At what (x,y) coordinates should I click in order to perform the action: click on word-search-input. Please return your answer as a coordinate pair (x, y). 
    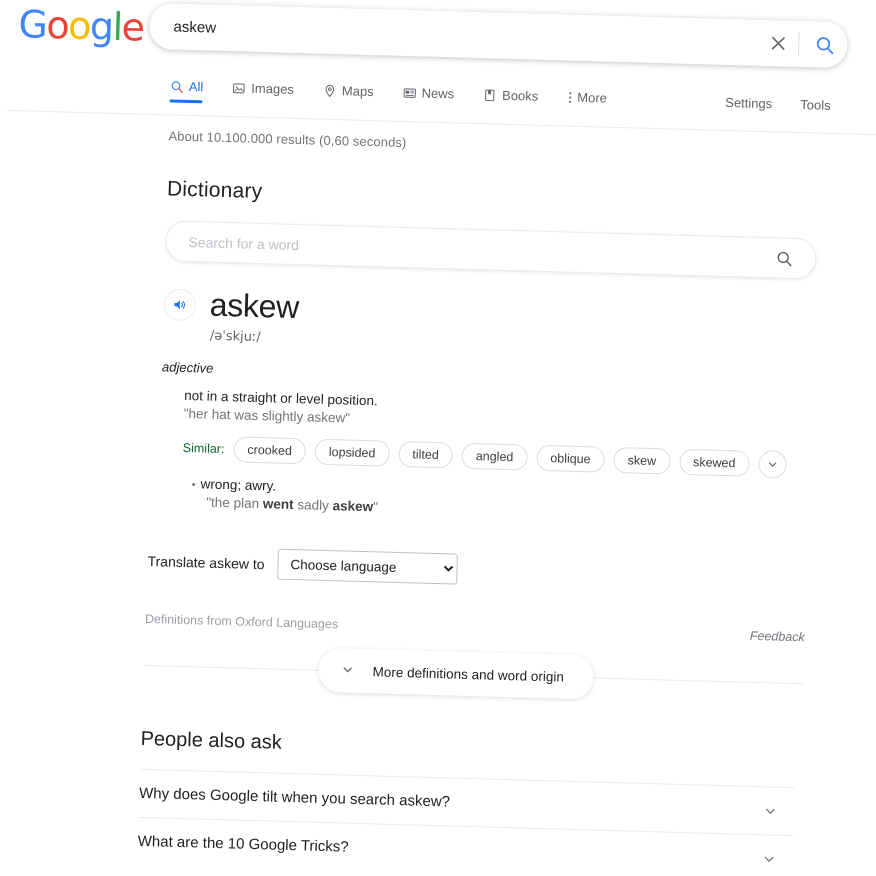
    Looking at the image, I should click on (471, 249).